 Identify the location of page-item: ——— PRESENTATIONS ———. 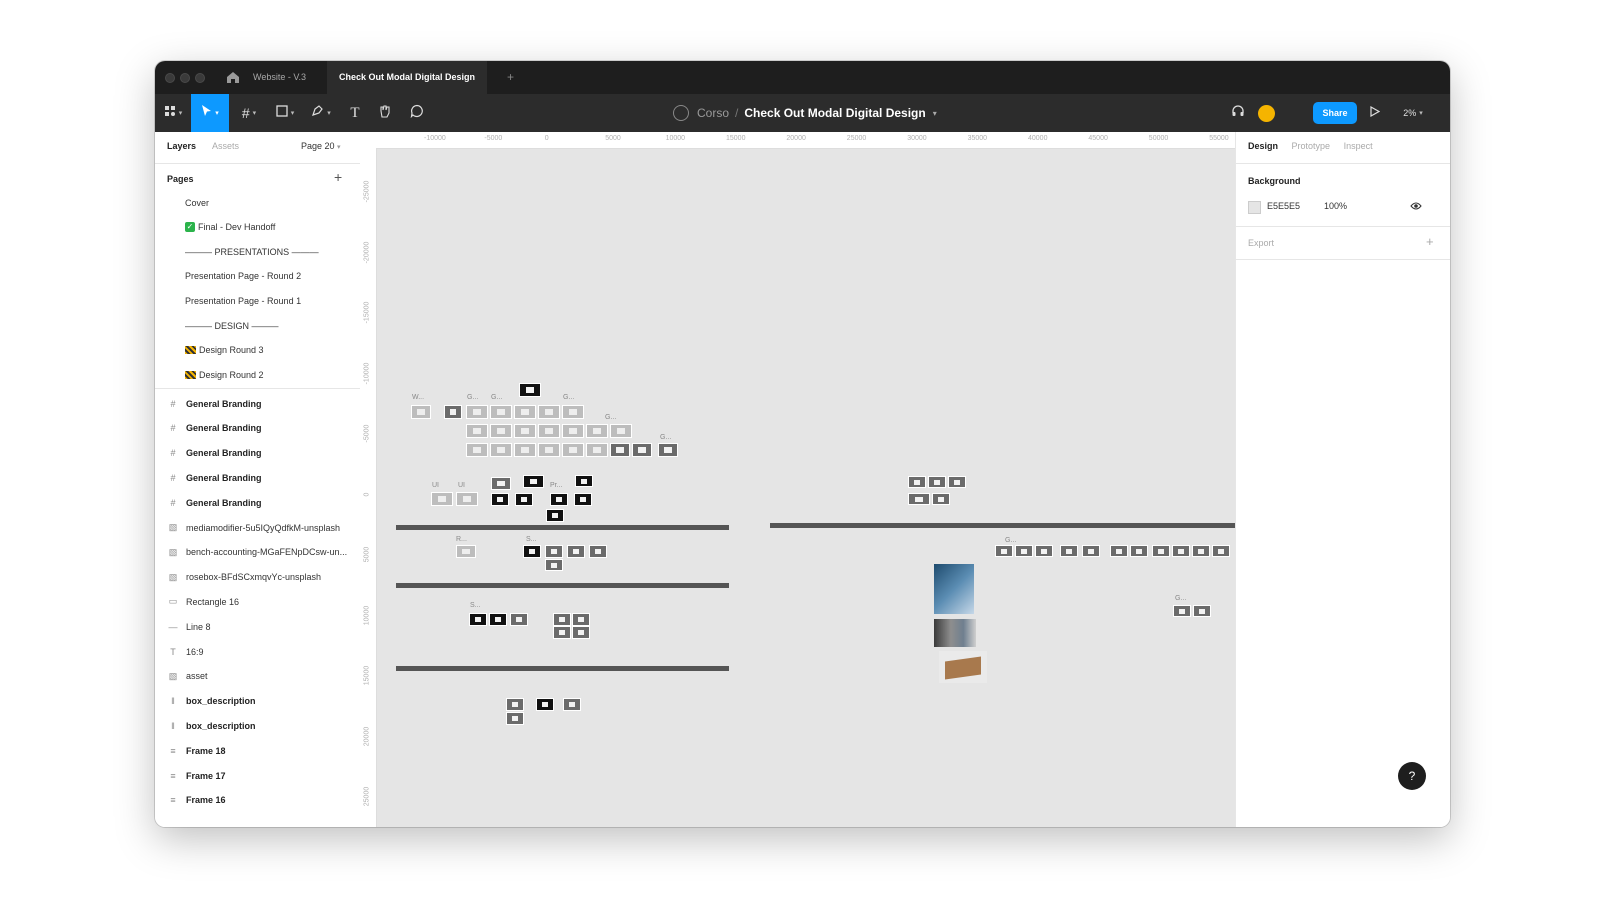
(257, 251).